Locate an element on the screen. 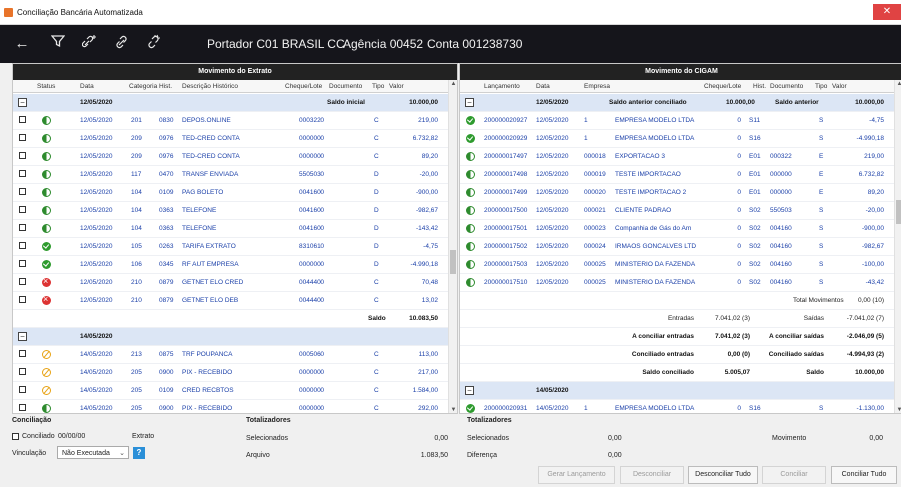 This screenshot has height=487, width=901. col-categoria: Categoria is located at coordinates (143, 86).